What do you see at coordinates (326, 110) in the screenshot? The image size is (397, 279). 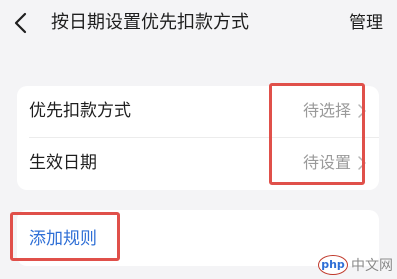 I see `priority-payment-method-value: 待选择` at bounding box center [326, 110].